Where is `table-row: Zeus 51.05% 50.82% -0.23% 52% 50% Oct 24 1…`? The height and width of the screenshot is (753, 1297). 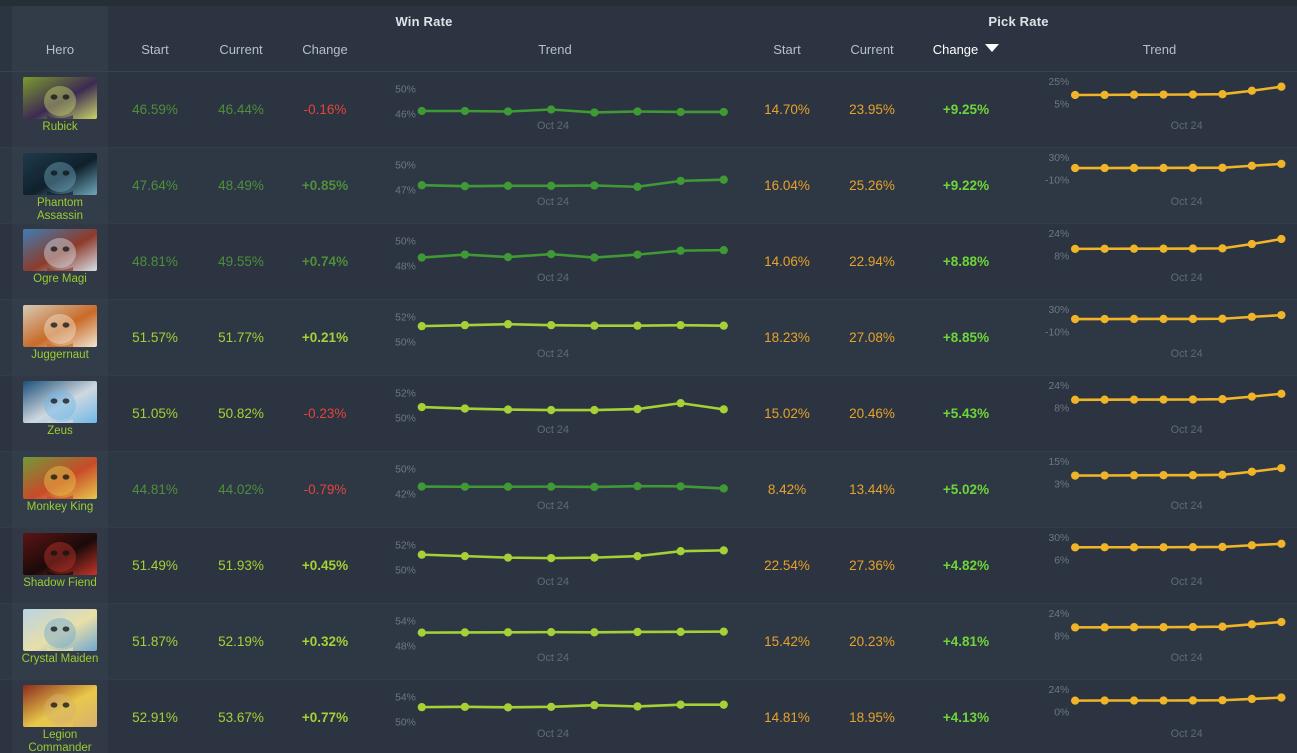
table-row: Zeus 51.05% 50.82% -0.23% 52% 50% Oct 24 1… is located at coordinates (648, 414).